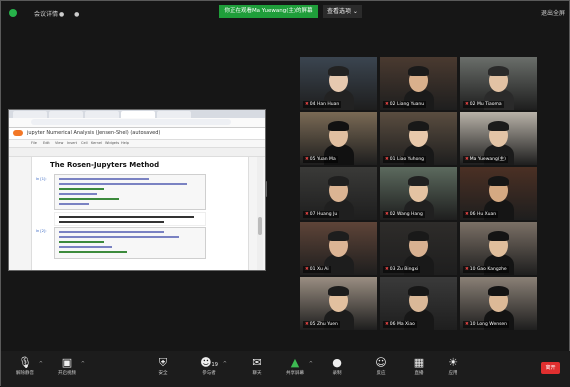 Image resolution: width=570 pixels, height=387 pixels. What do you see at coordinates (338, 83) in the screenshot?
I see `participant-tile: ✖04 Han Huan` at bounding box center [338, 83].